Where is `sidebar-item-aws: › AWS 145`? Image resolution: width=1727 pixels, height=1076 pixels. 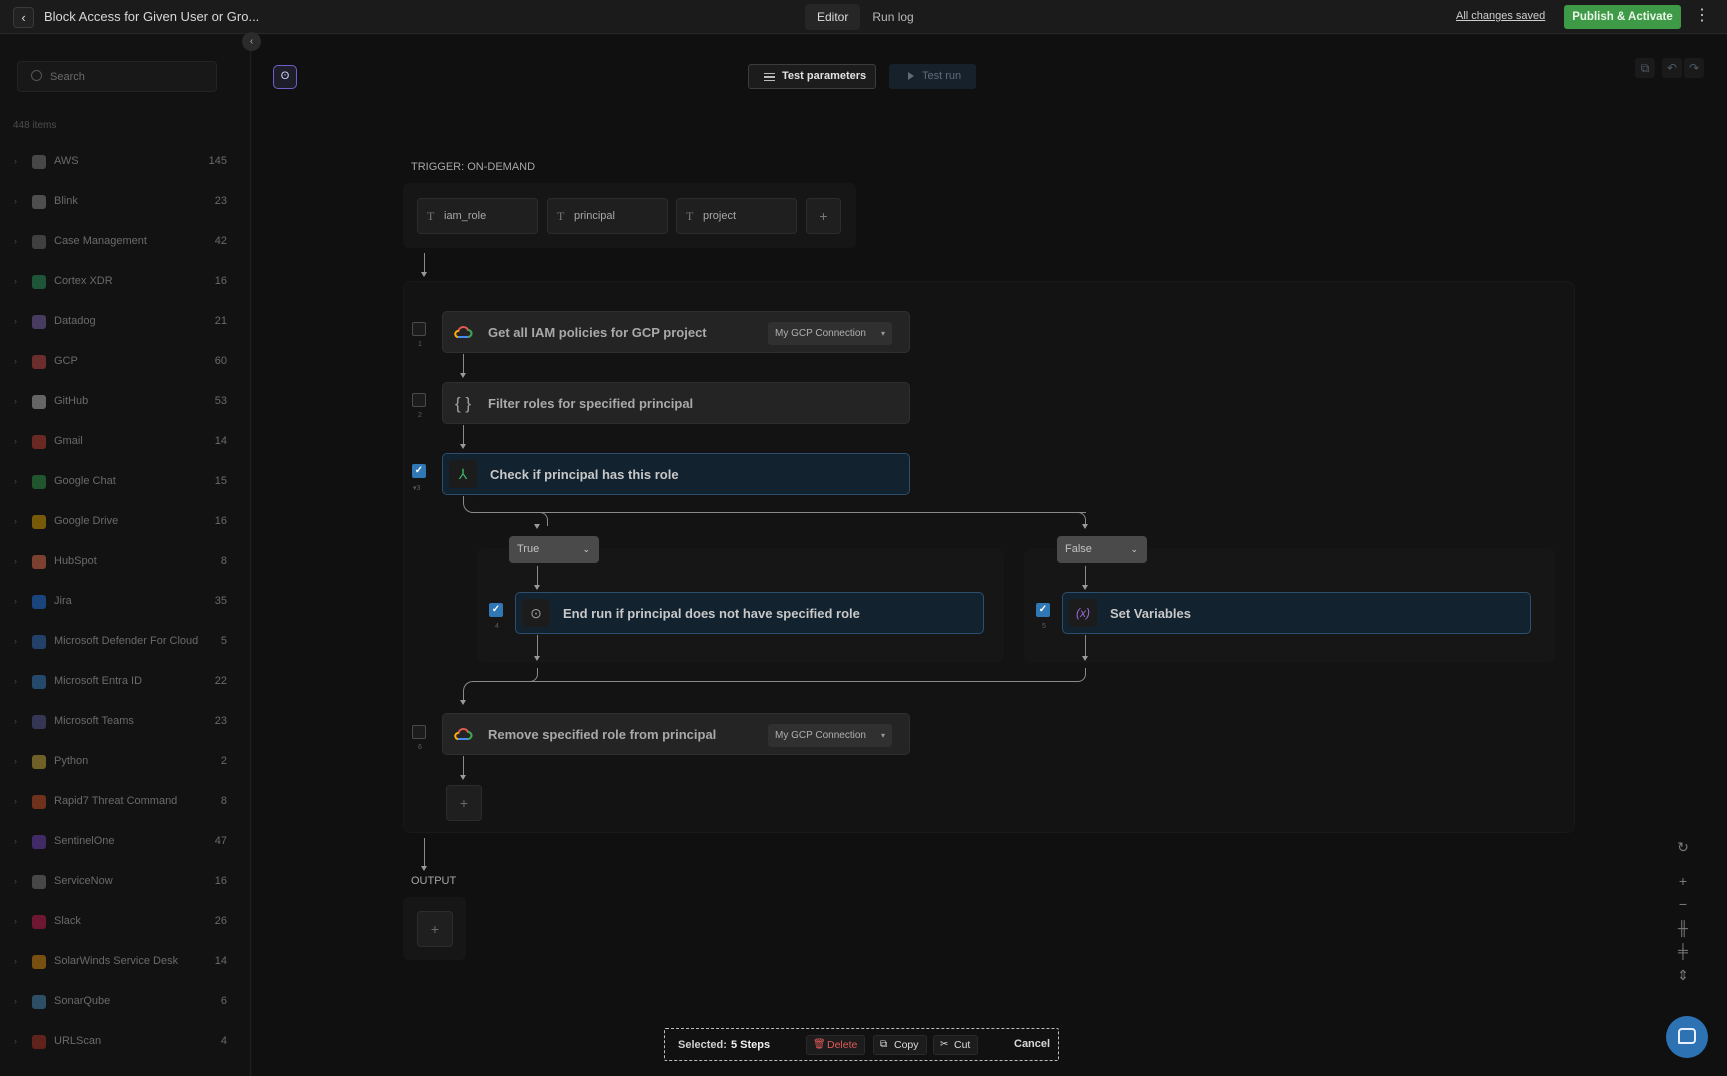 sidebar-item-aws: › AWS 145 is located at coordinates (125, 163).